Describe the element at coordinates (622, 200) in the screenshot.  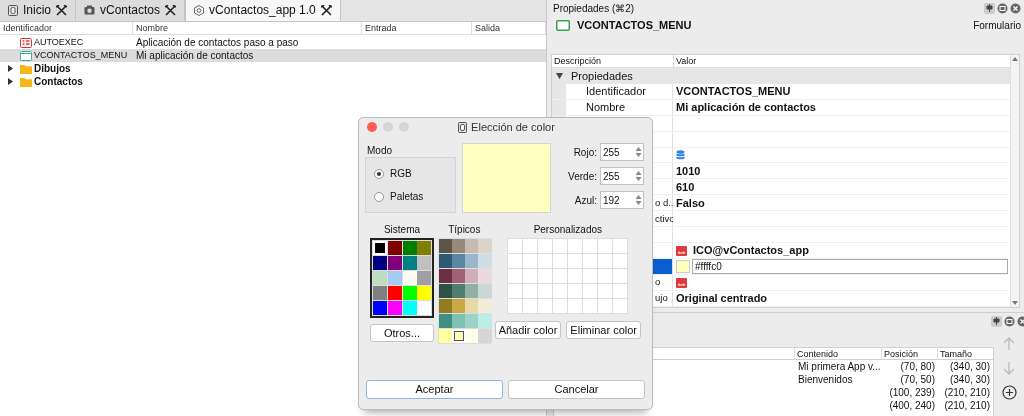
I see `spin-box: 192` at that location.